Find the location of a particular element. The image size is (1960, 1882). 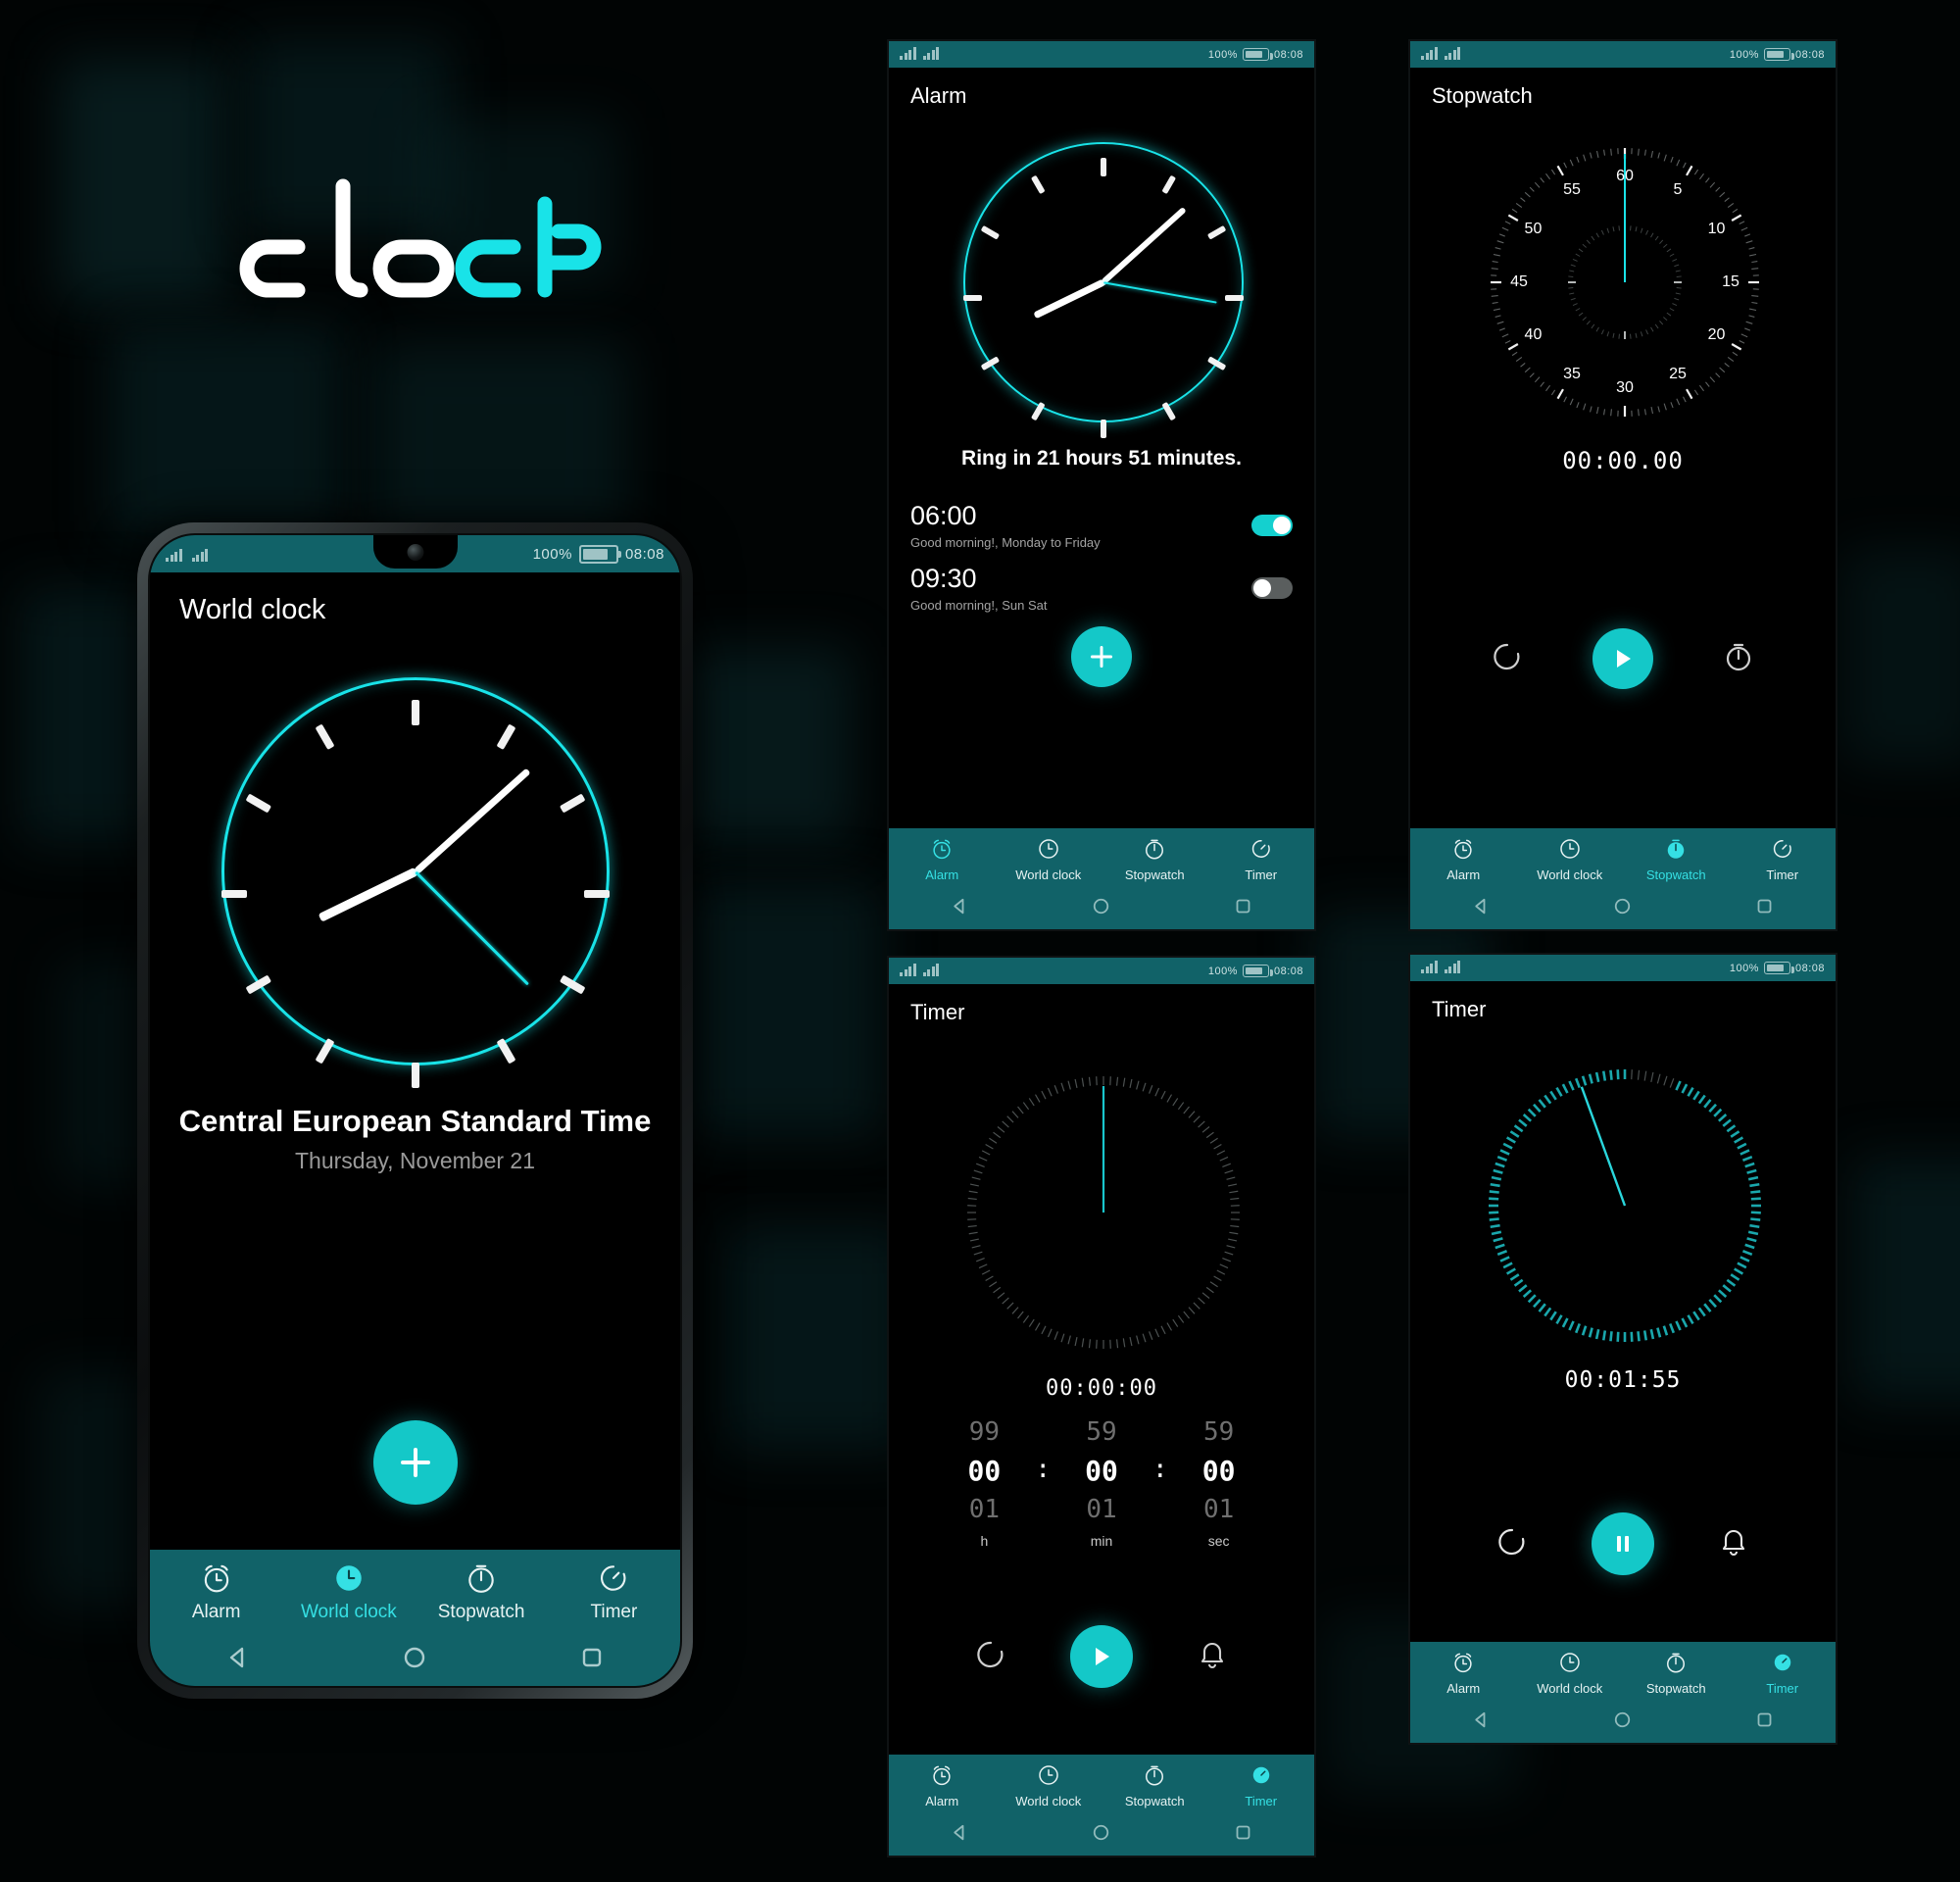

timer-picker-minutes: 59 00 01 min is located at coordinates (1101, 1483).